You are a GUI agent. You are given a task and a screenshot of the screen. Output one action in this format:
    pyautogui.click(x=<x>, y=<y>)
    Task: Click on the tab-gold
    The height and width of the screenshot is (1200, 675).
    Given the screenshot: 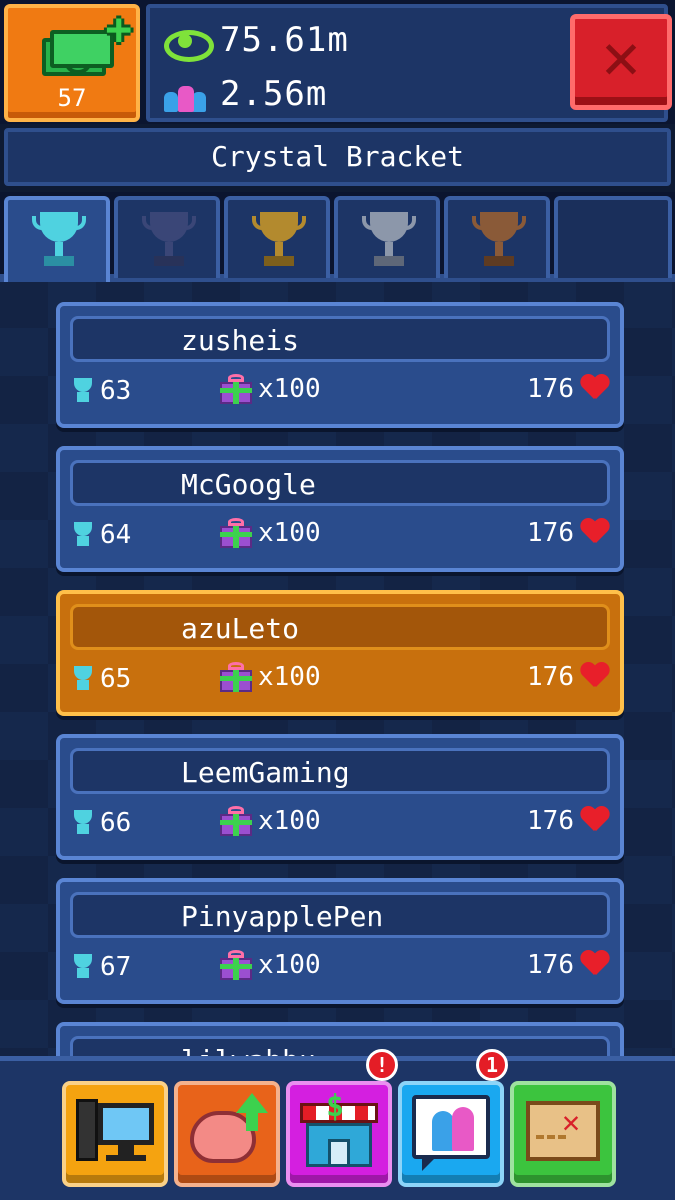 What is the action you would take?
    pyautogui.click(x=277, y=237)
    